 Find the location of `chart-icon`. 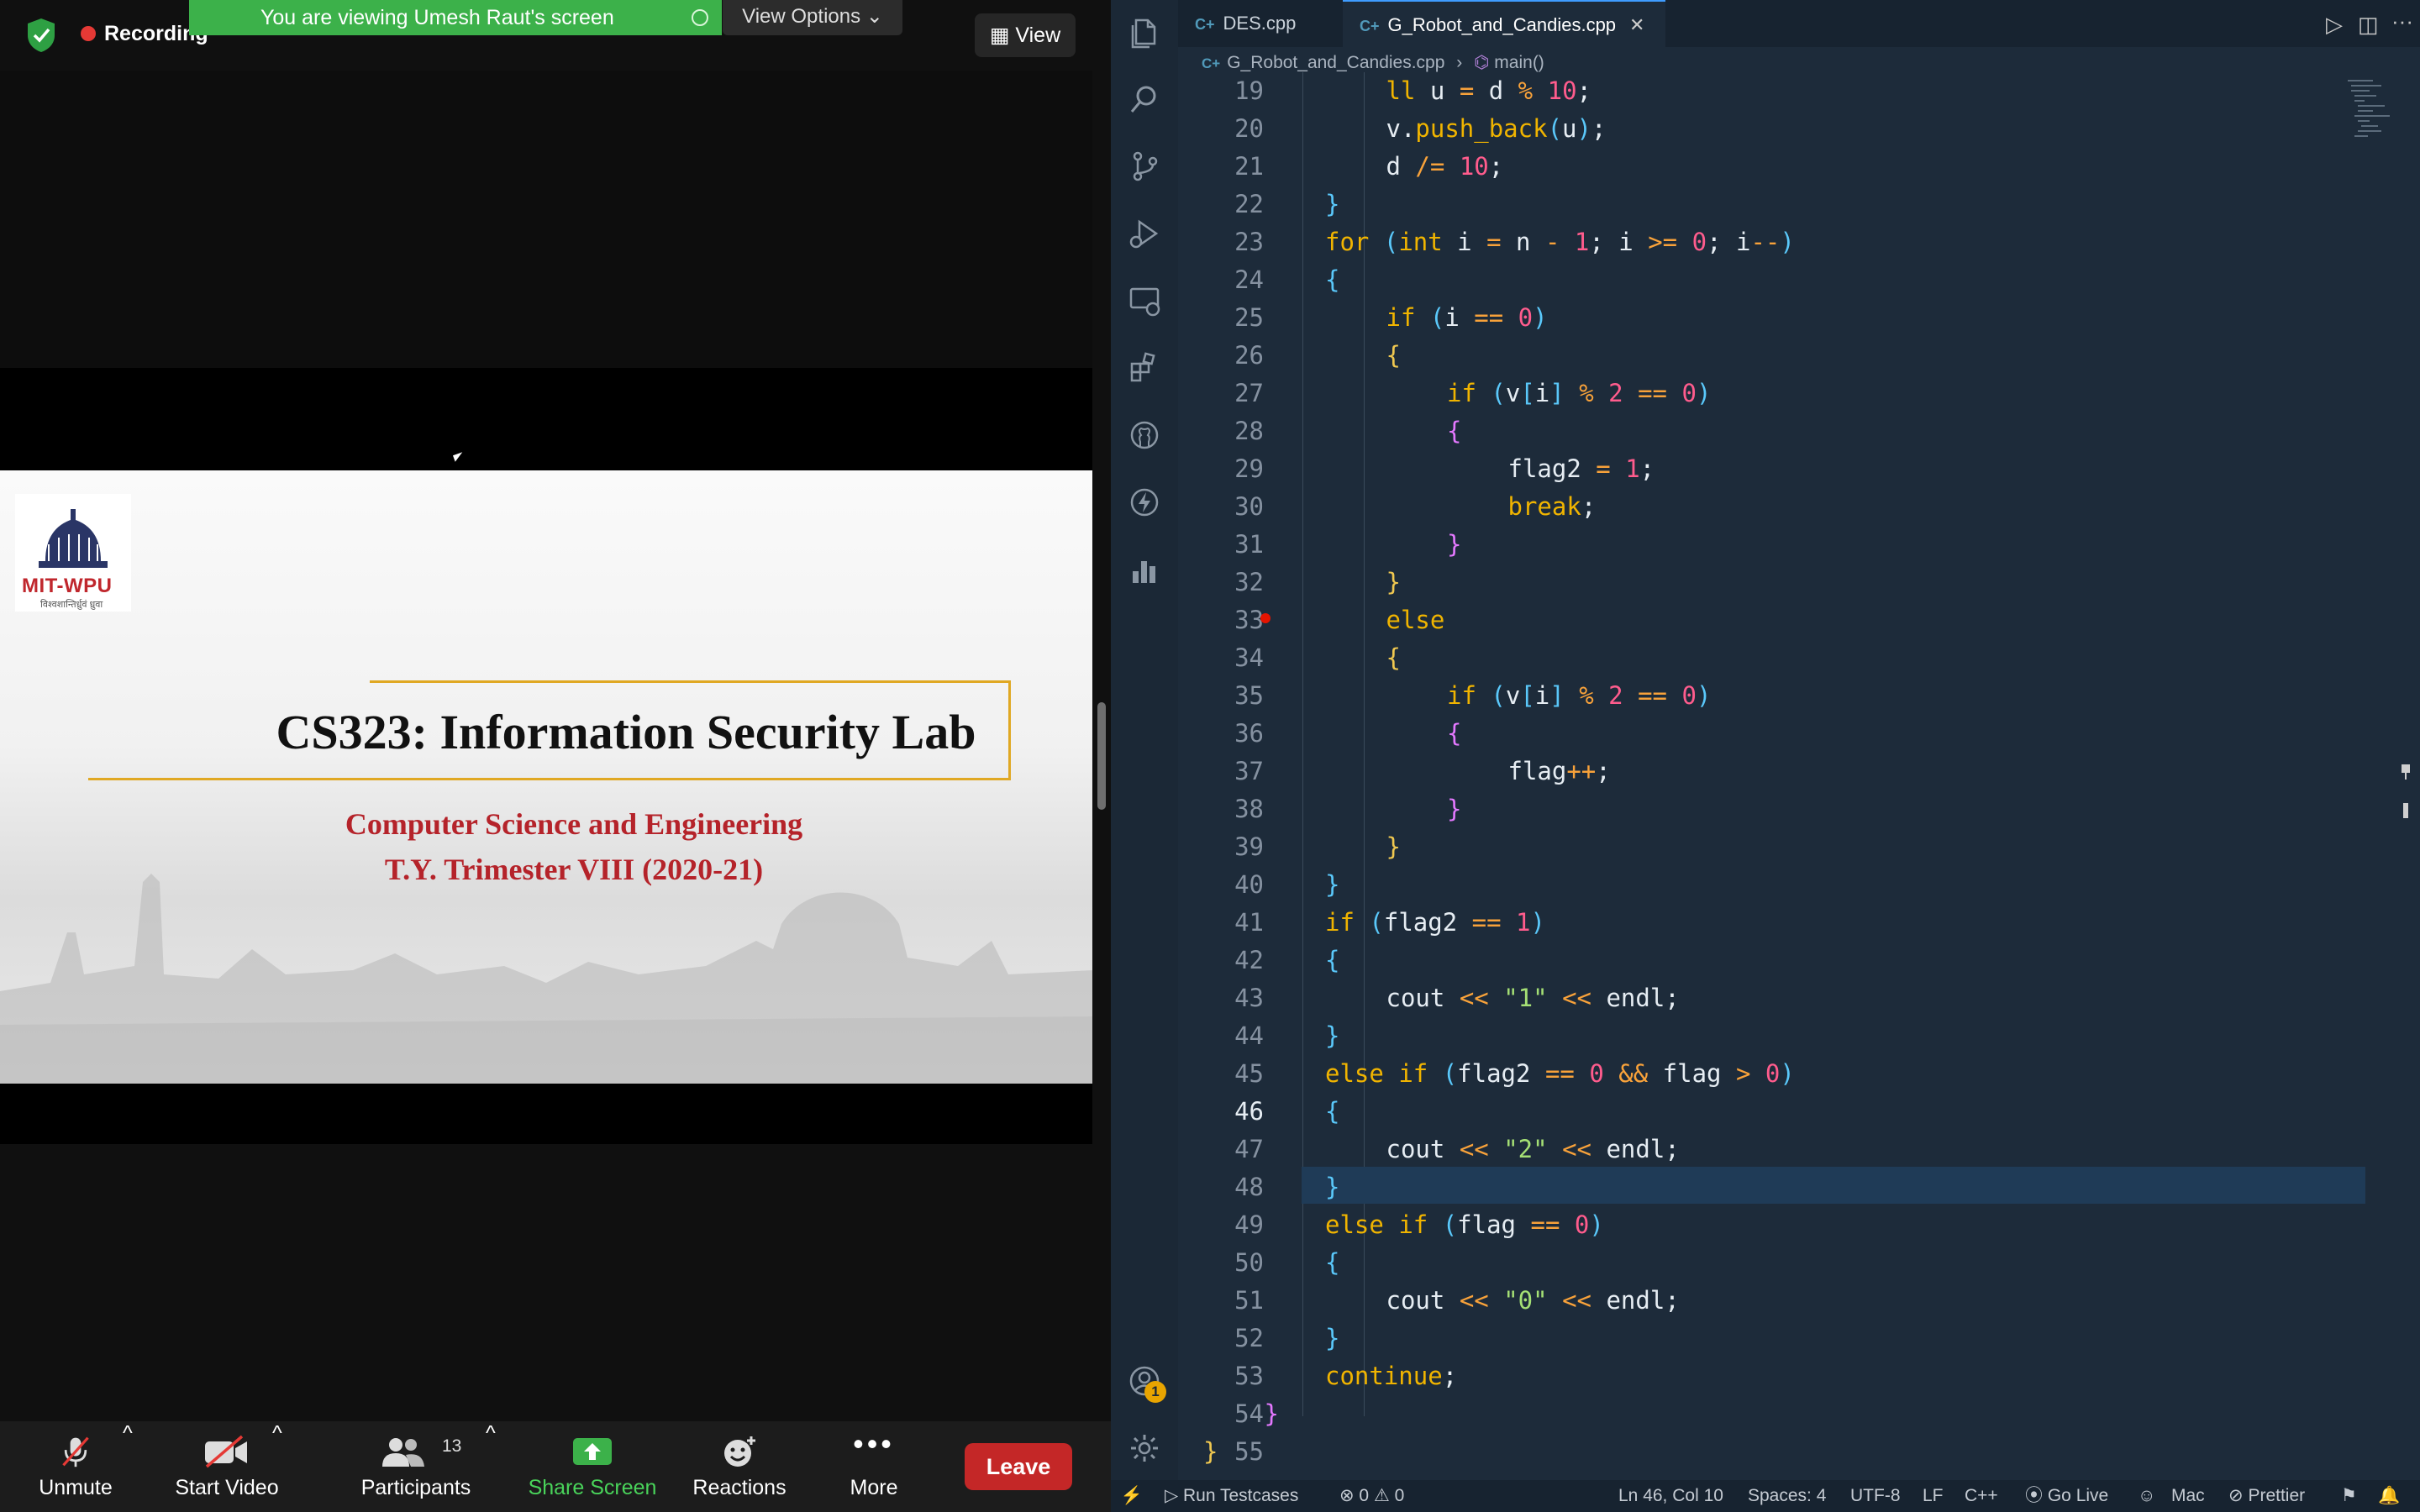

chart-icon is located at coordinates (1144, 569).